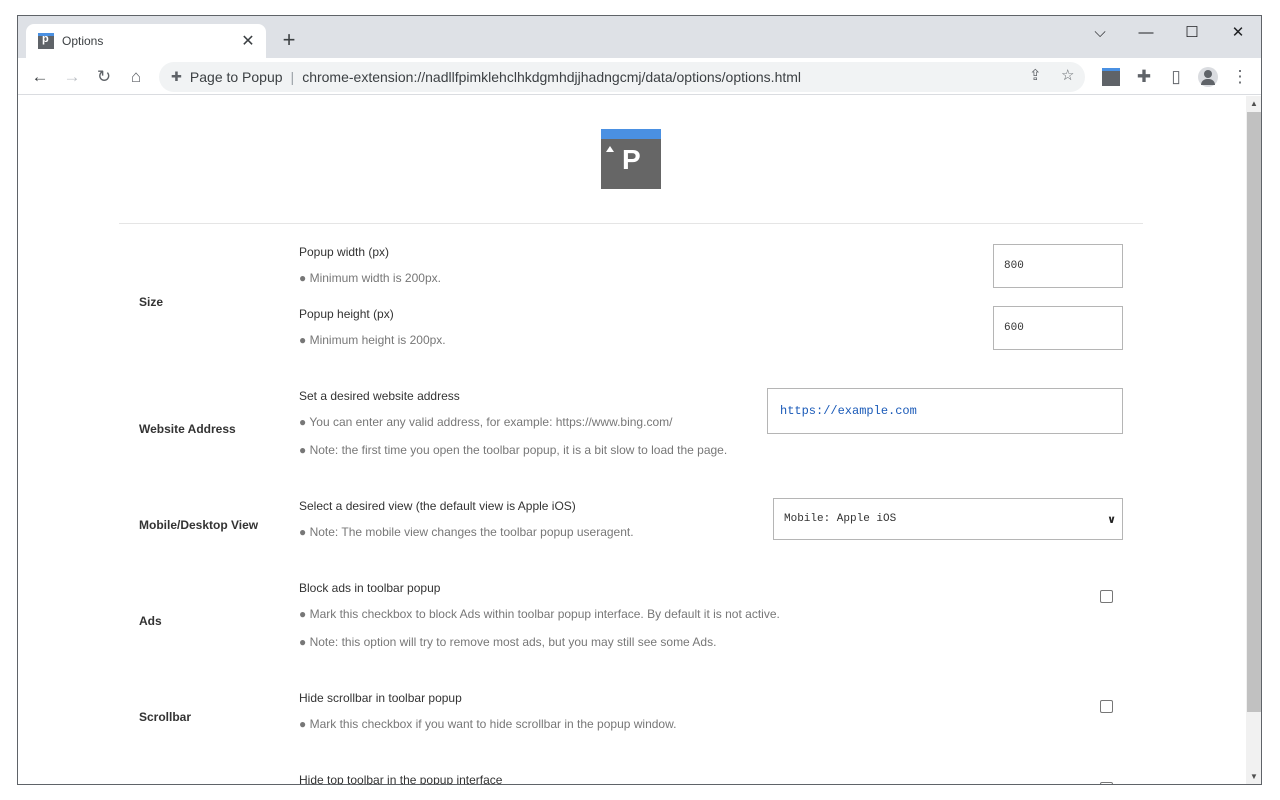 Image resolution: width=1280 pixels, height=800 pixels. Describe the element at coordinates (104, 77) in the screenshot. I see `reload-icon: ↻` at that location.